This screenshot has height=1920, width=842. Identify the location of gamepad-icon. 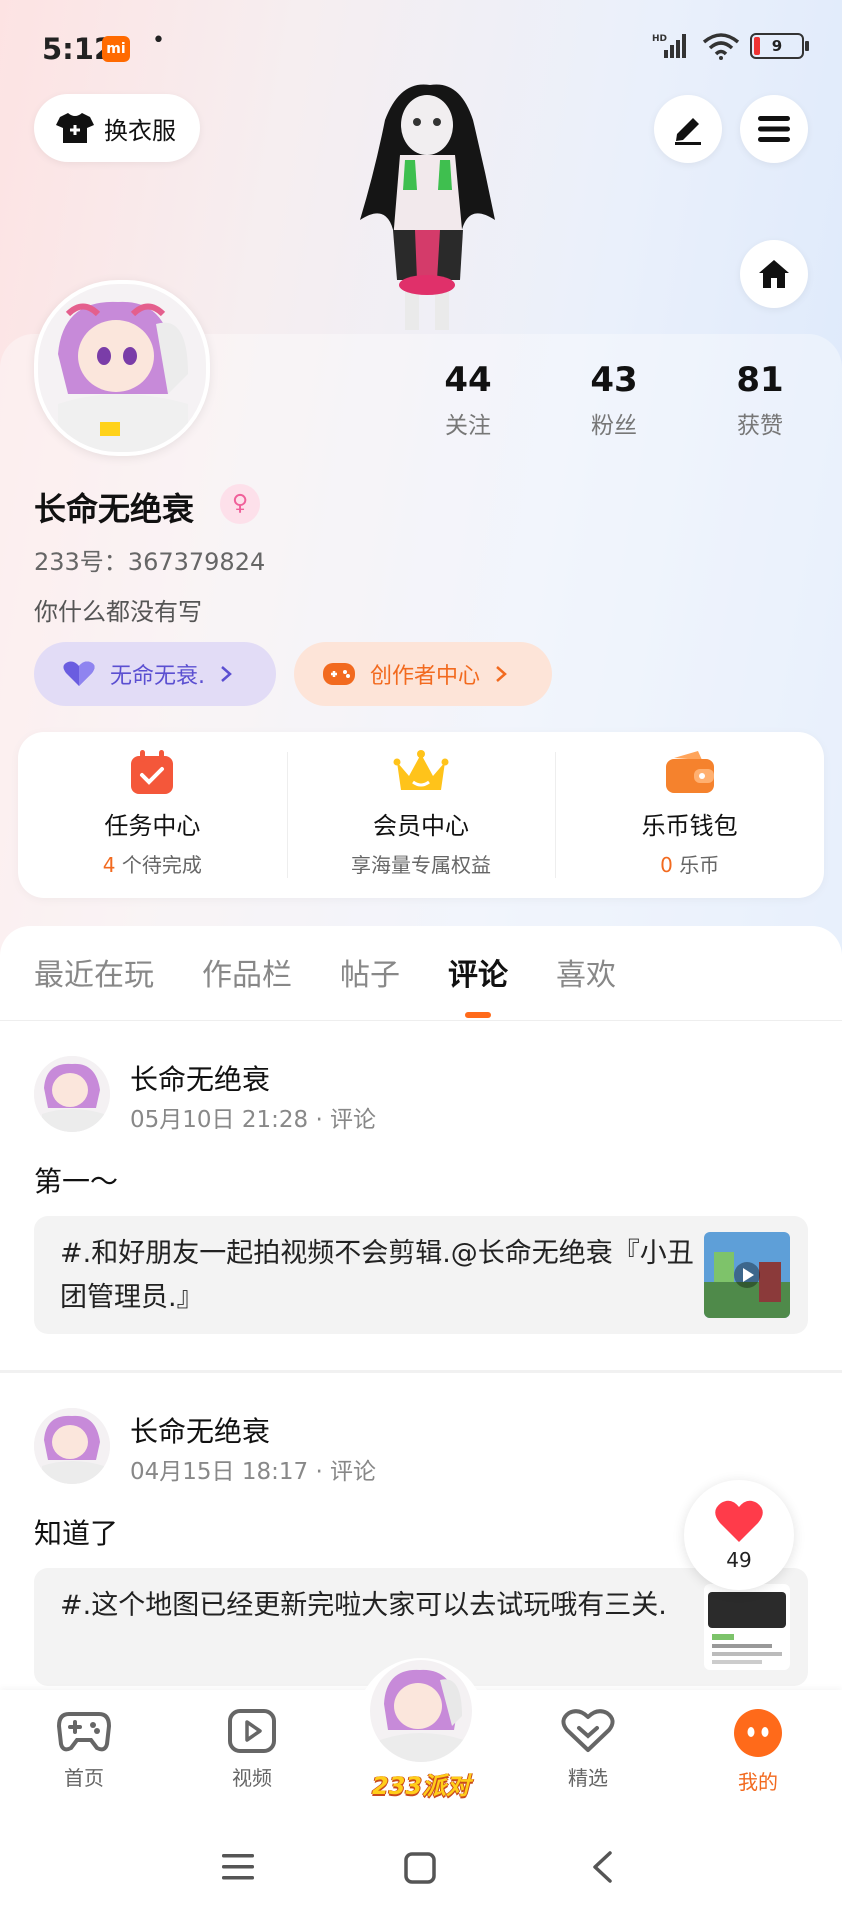
(84, 1732).